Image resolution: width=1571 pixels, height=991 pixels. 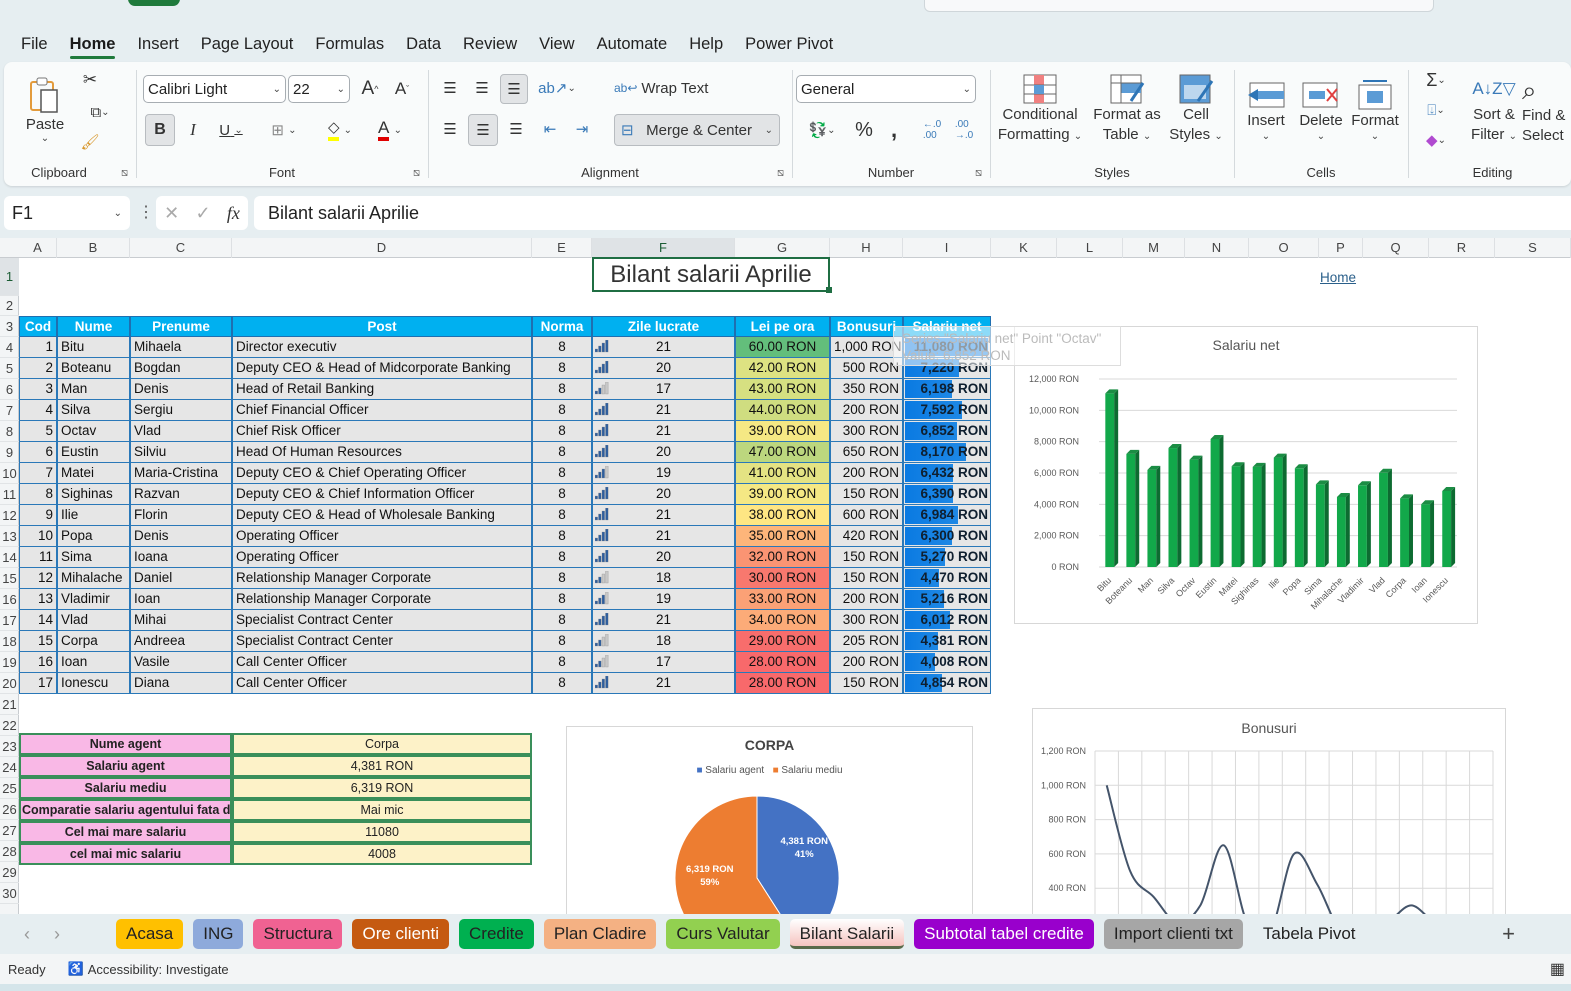 I want to click on cell-lei: 39.00 RON, so click(x=782, y=431).